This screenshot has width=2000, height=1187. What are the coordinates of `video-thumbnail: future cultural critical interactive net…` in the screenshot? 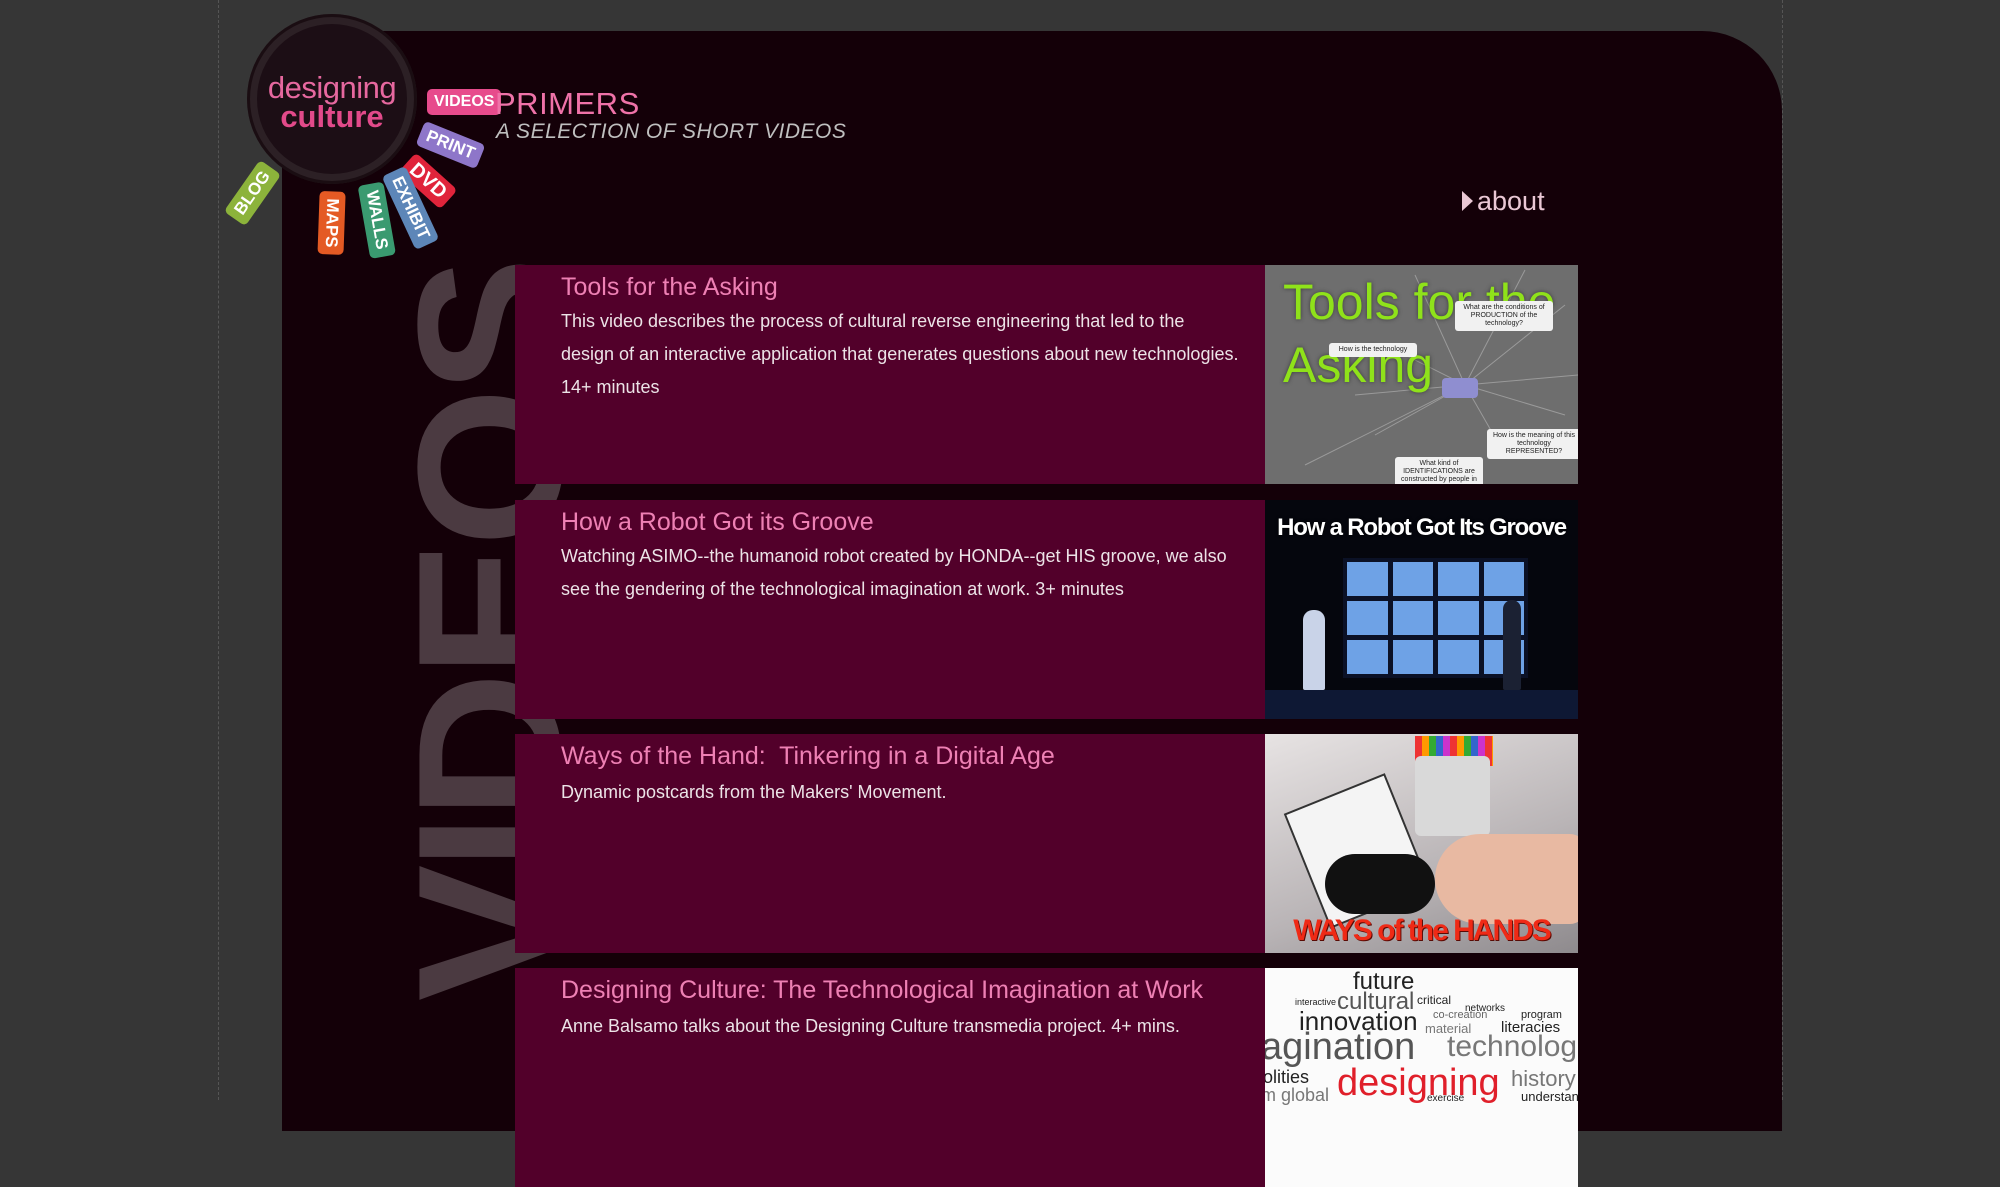 It's located at (1421, 1077).